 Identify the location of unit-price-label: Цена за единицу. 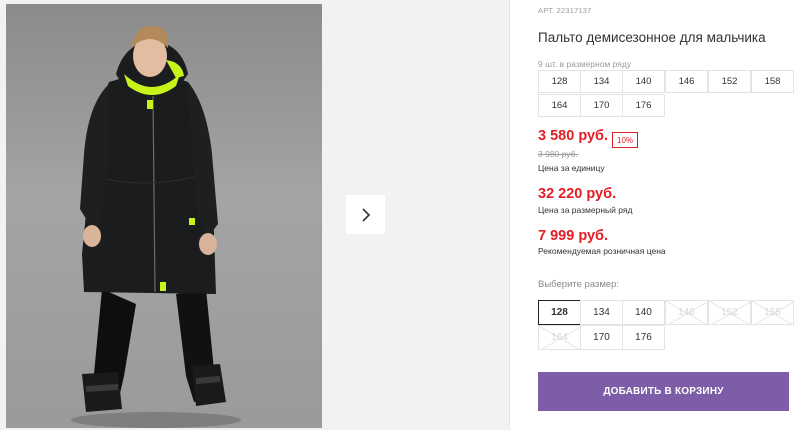
(571, 168).